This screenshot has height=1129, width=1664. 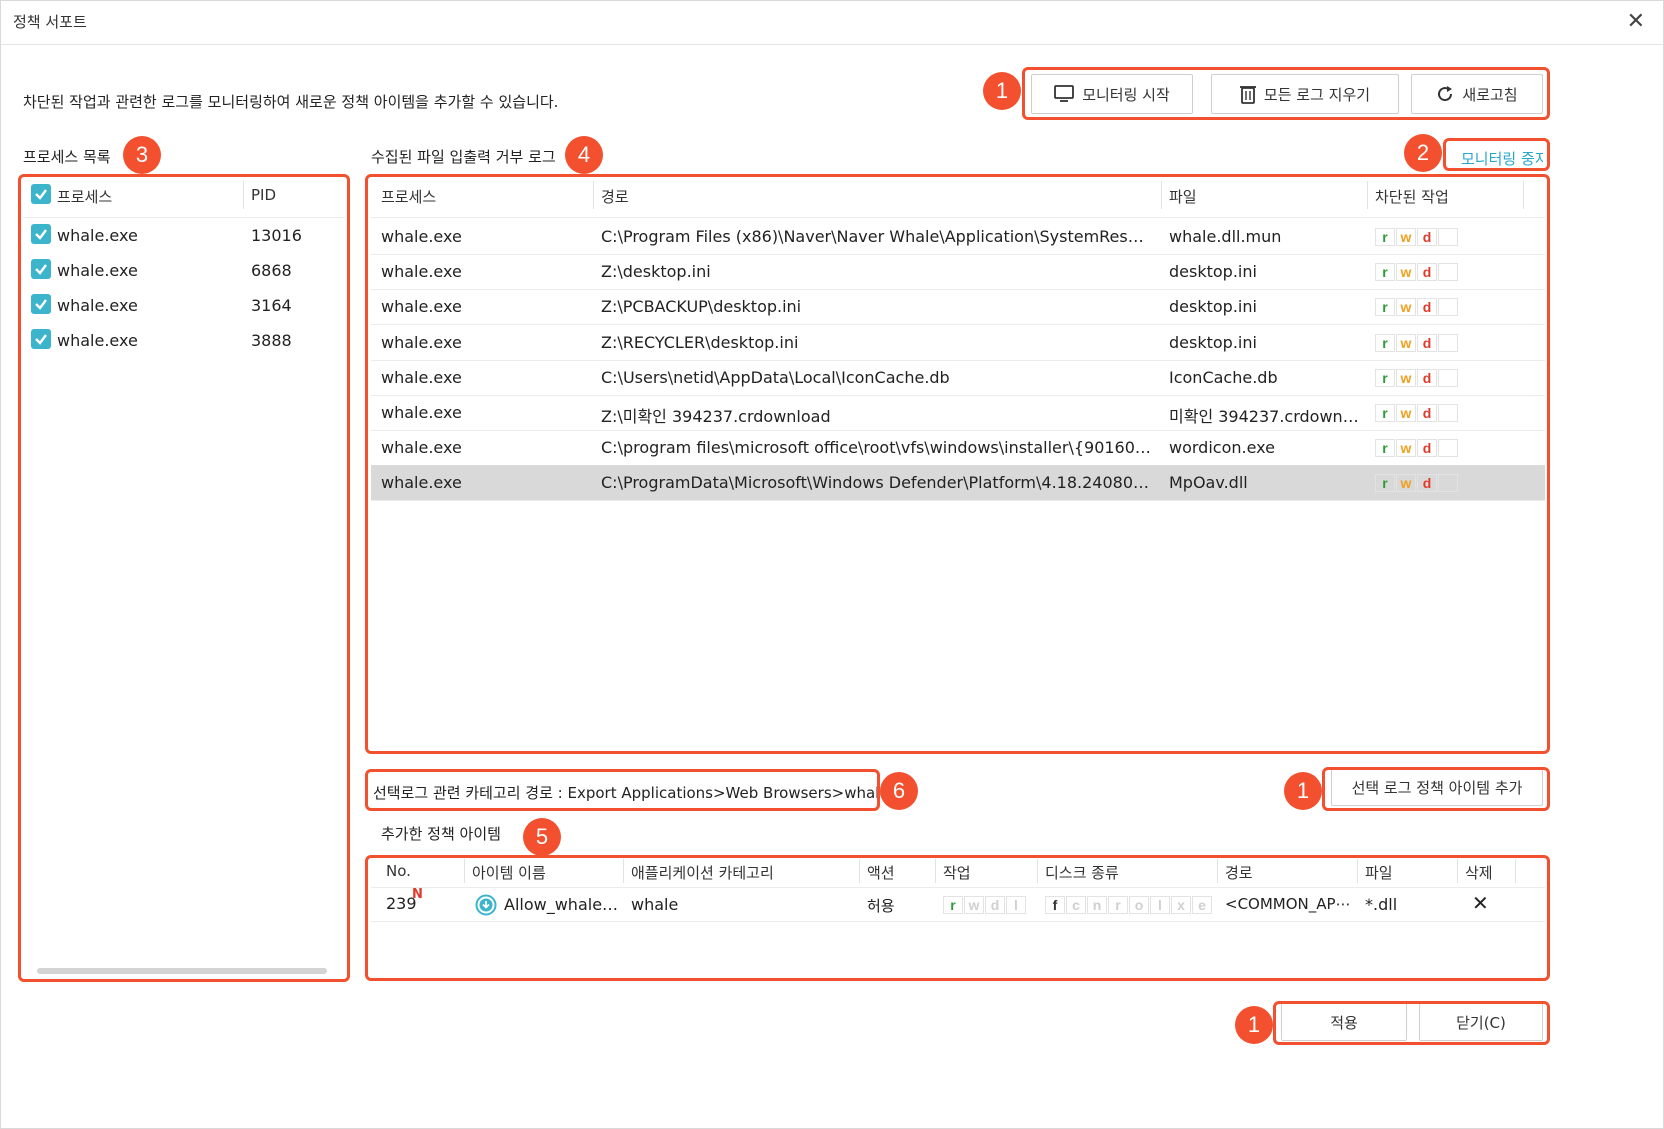 What do you see at coordinates (417, 894) in the screenshot?
I see `new-item-marker: N` at bounding box center [417, 894].